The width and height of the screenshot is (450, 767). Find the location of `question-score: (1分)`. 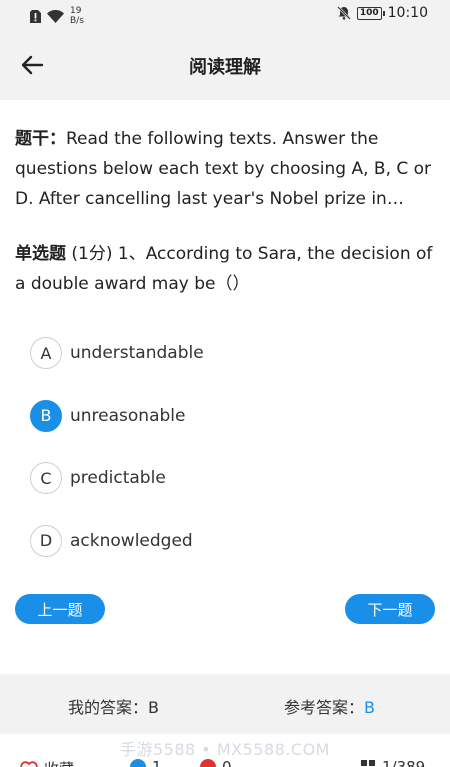

question-score: (1分) is located at coordinates (92, 254).